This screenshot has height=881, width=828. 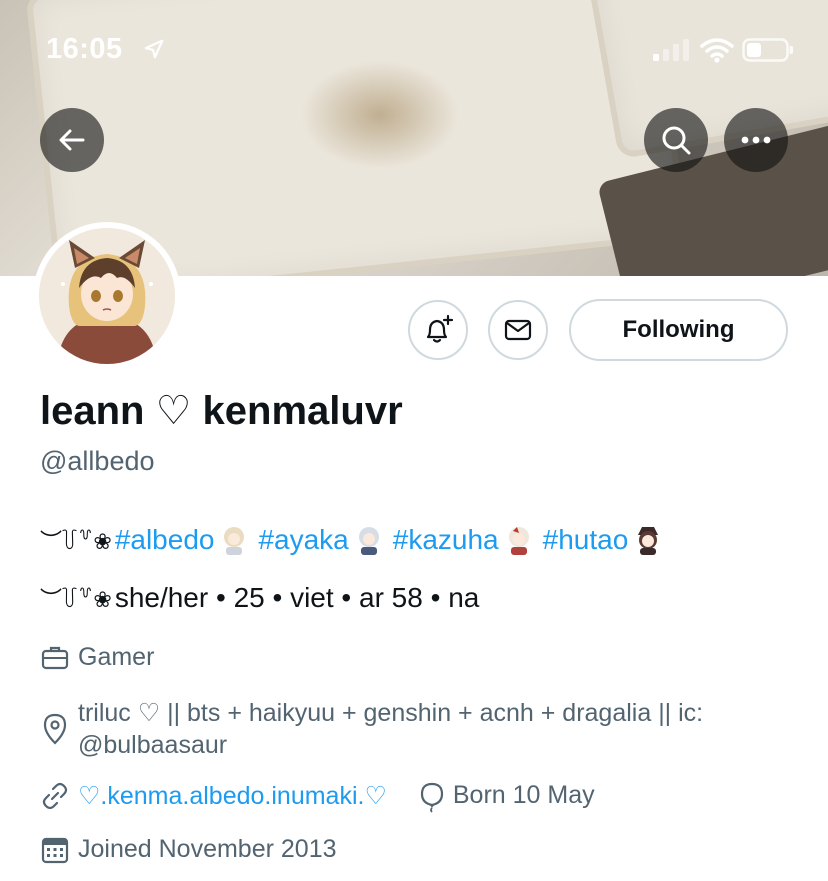 I want to click on username-handle: @allbedo, so click(x=97, y=461).